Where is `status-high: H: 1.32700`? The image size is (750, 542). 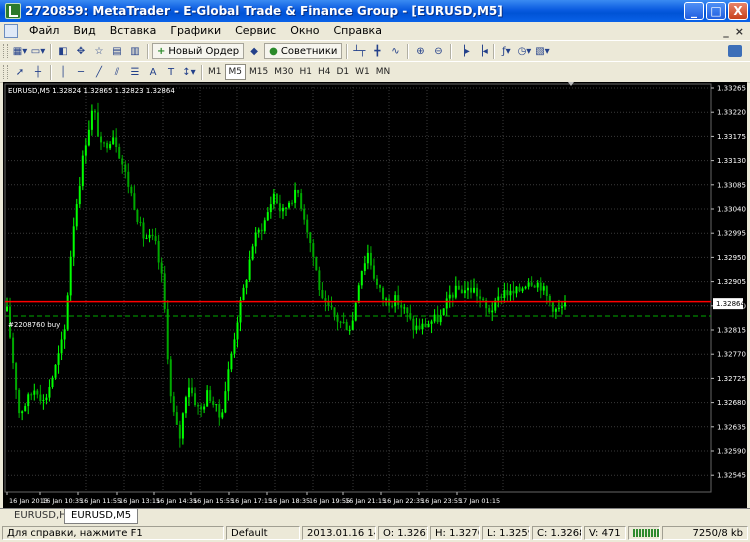
status-high: H: 1.32700 is located at coordinates (455, 533).